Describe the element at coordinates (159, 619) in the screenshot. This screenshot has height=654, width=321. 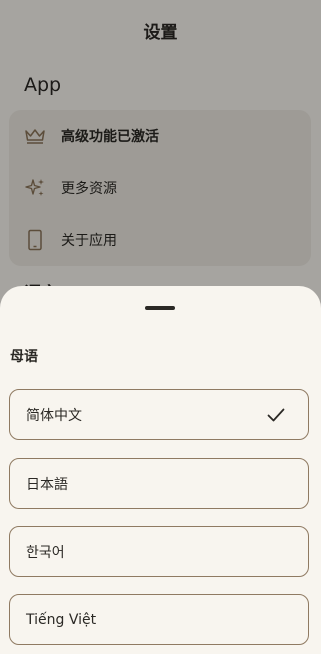
I see `language-option-vietnamese: Tiếng Việt` at that location.